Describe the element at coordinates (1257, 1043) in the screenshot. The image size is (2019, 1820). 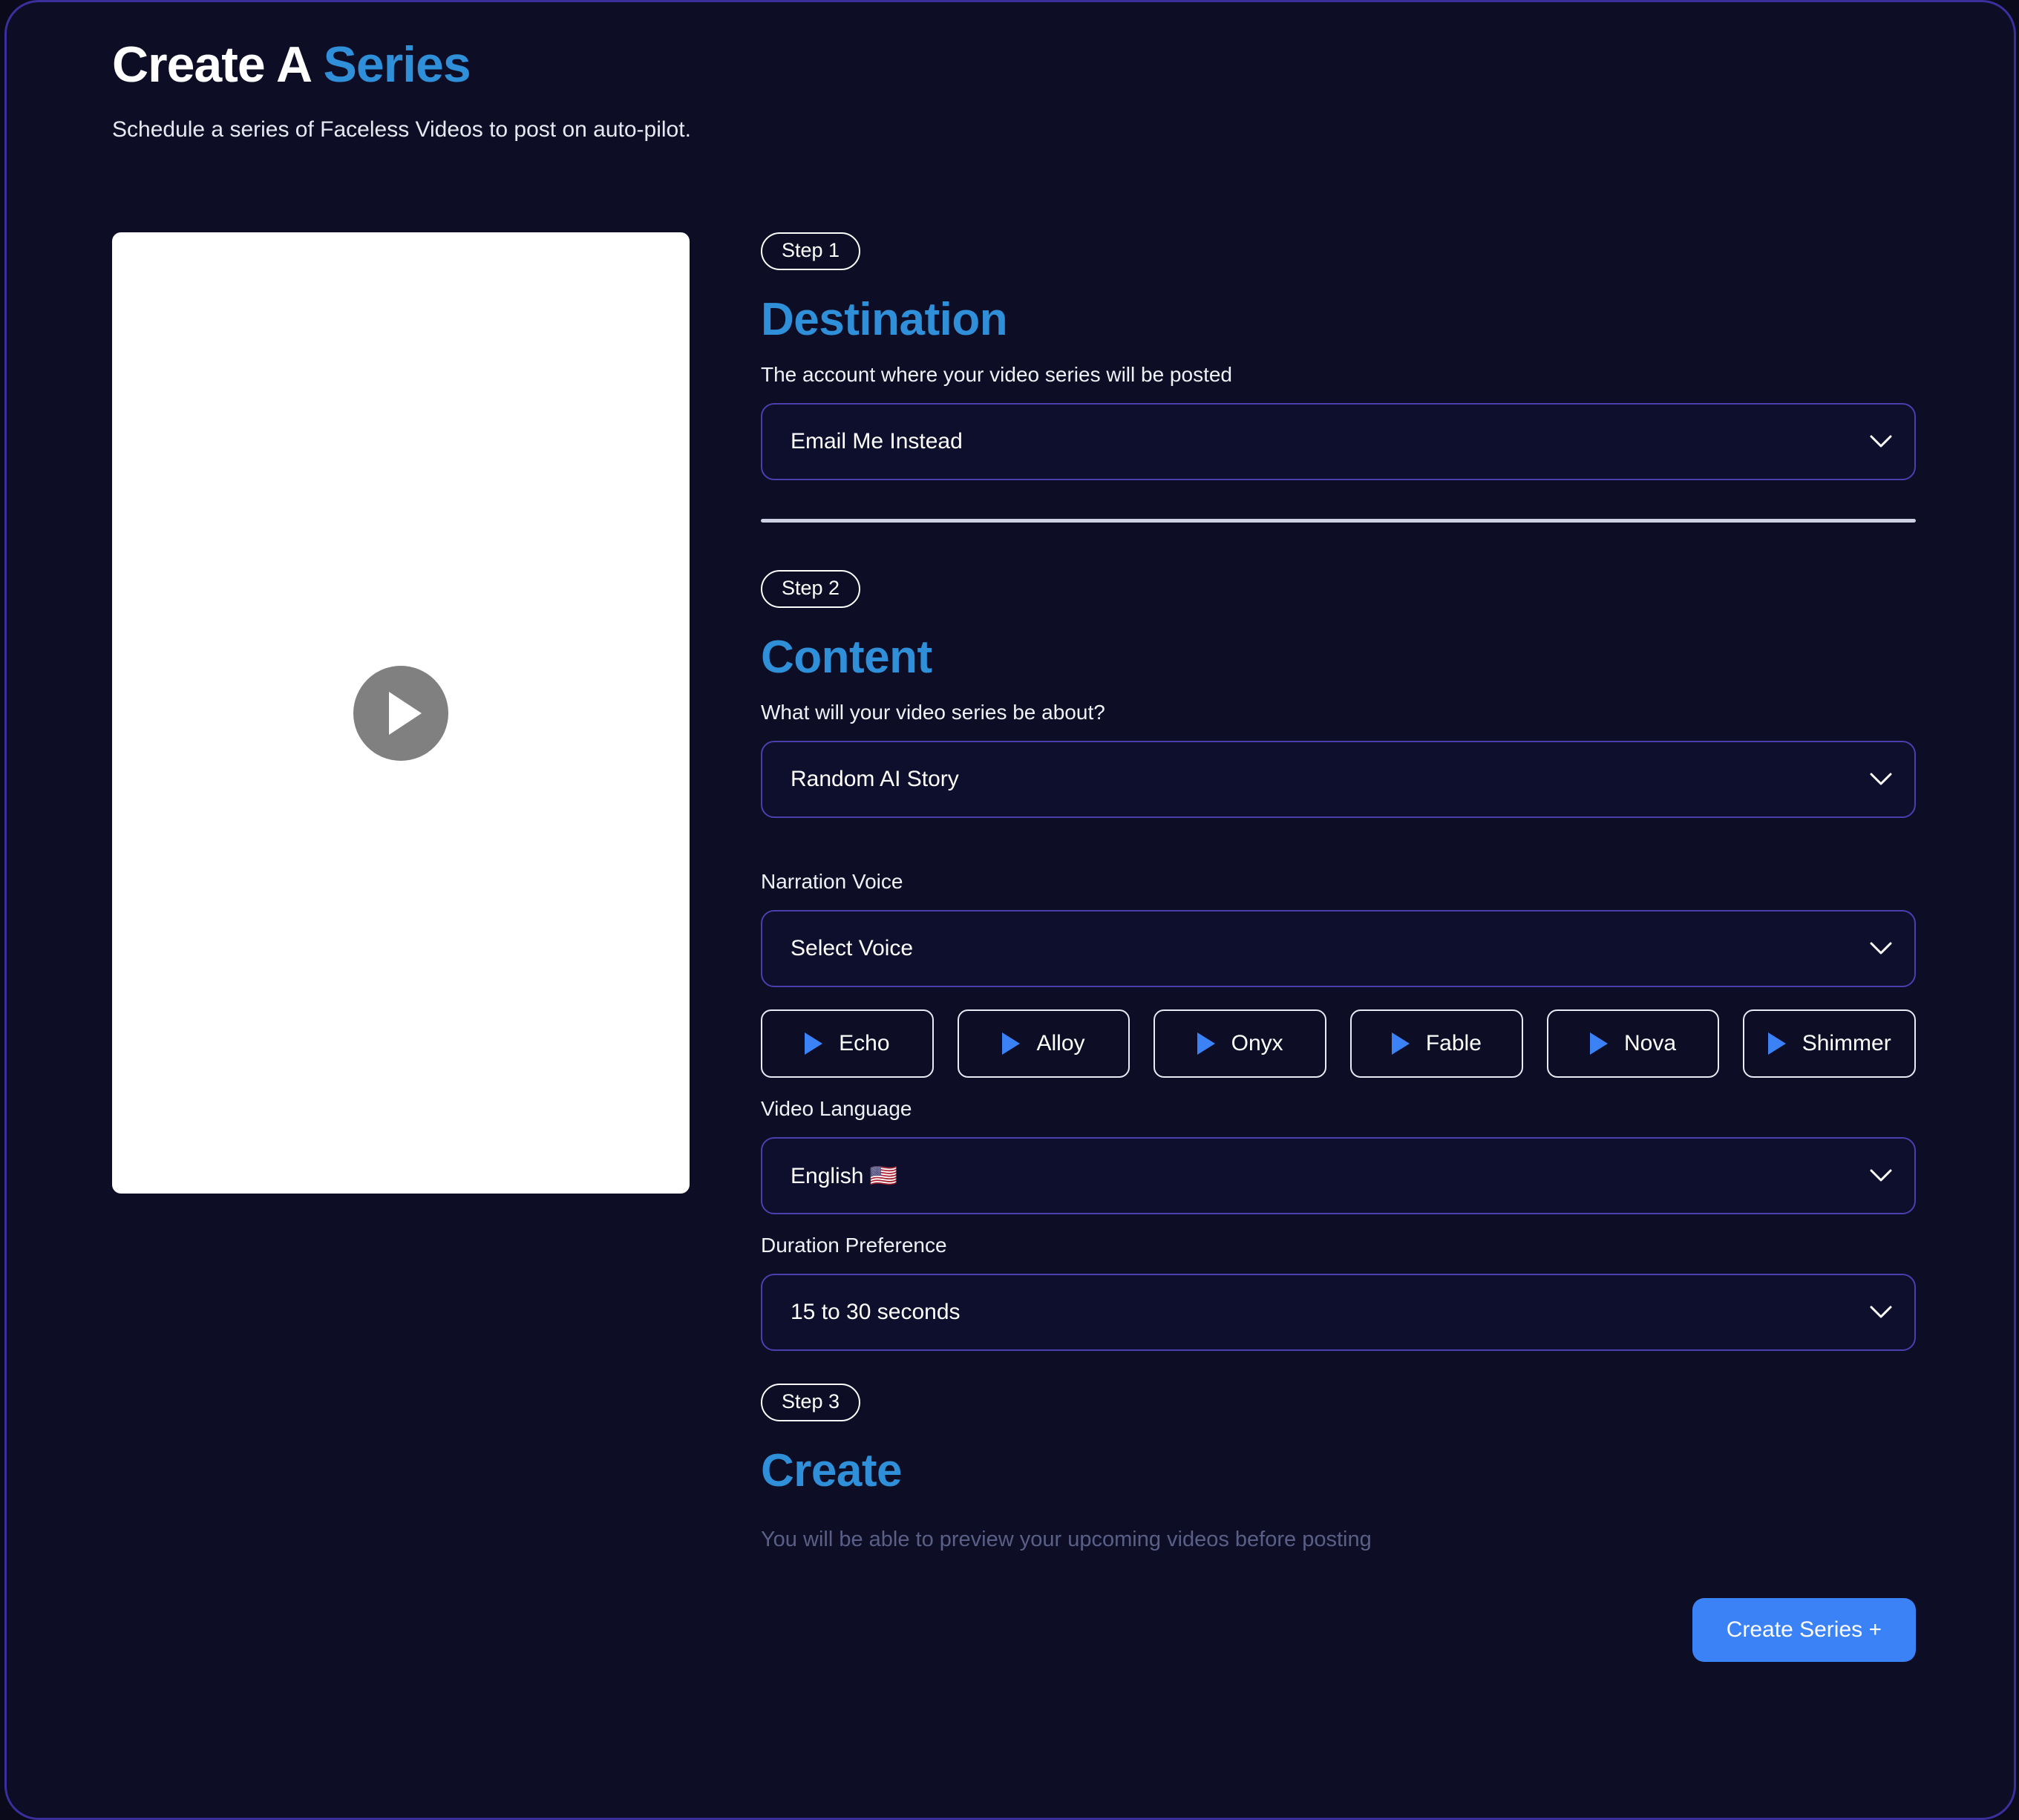
I see `voice-chip-label: Onyx` at that location.